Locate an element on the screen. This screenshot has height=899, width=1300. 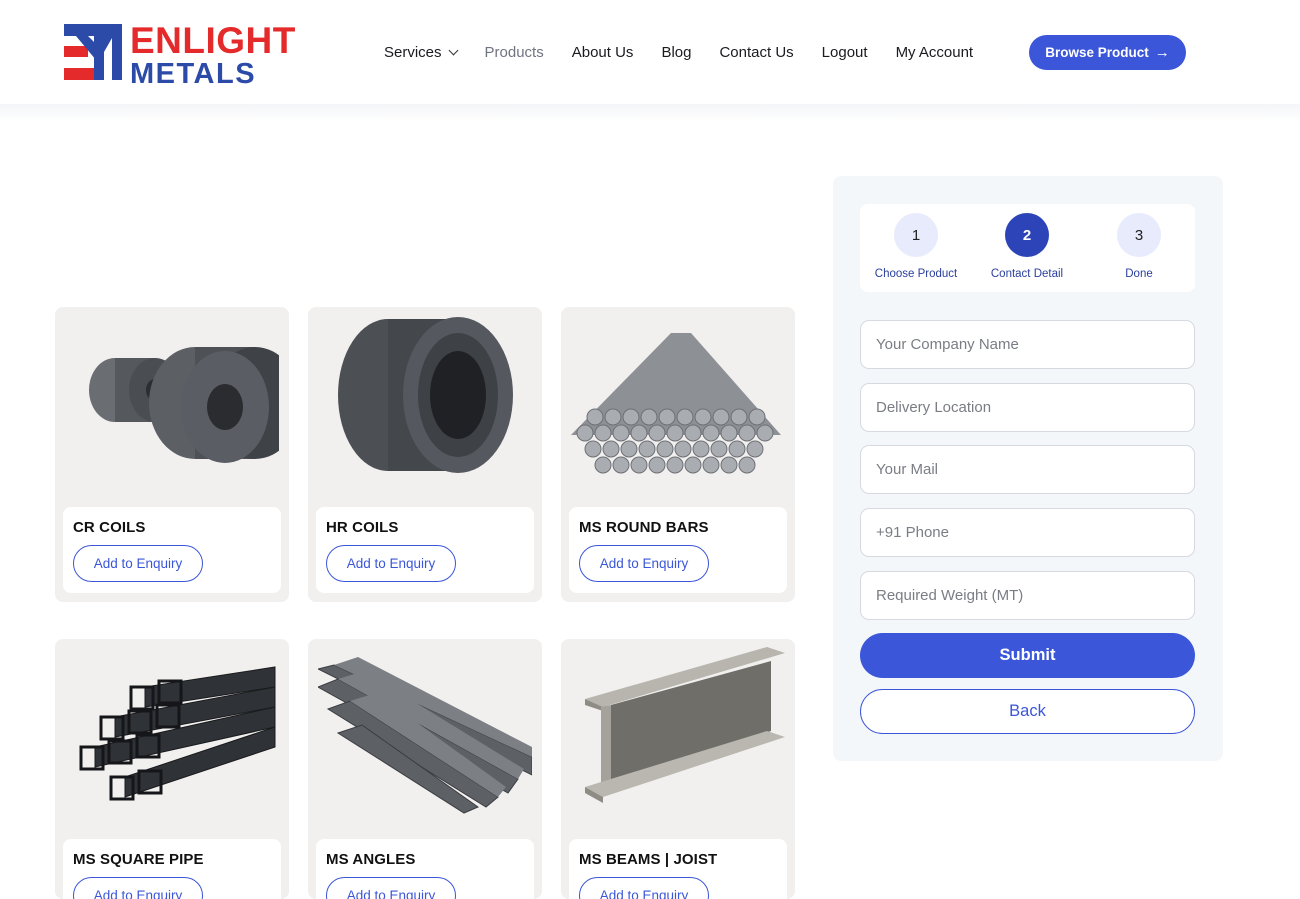
product-card-ms-square-pipe: MS SQUARE PIPE Add to Enquiry is located at coordinates (172, 769).